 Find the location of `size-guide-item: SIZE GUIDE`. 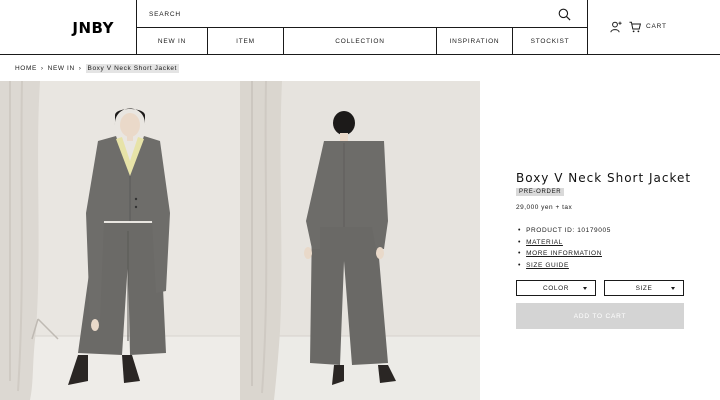

size-guide-item: SIZE GUIDE is located at coordinates (564, 266).